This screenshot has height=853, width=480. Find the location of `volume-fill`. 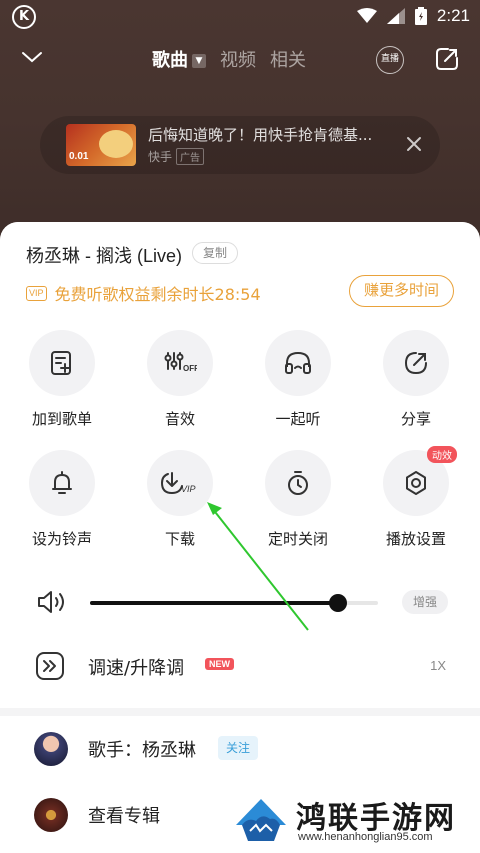

volume-fill is located at coordinates (214, 603).